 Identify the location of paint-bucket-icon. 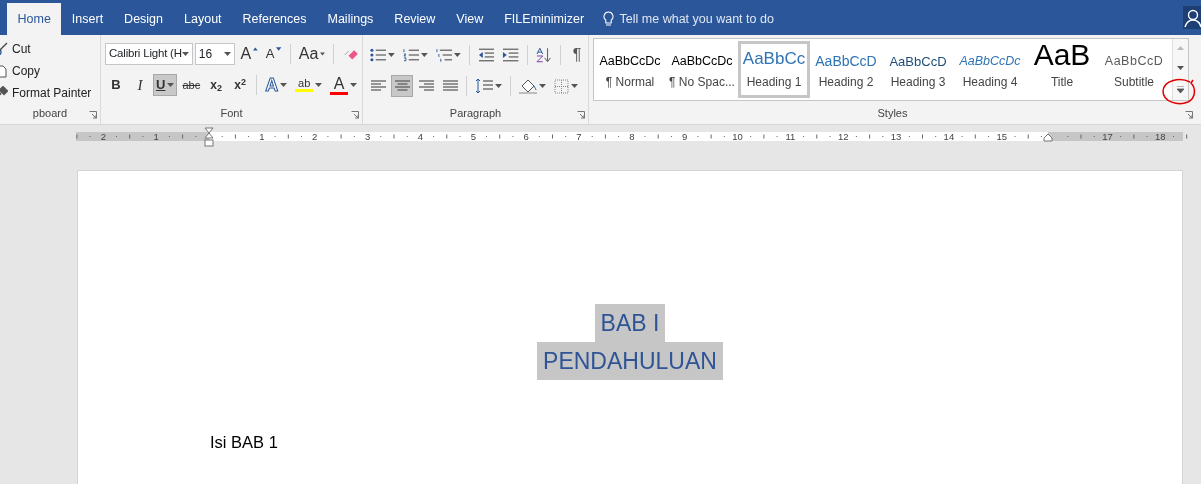
(528, 86).